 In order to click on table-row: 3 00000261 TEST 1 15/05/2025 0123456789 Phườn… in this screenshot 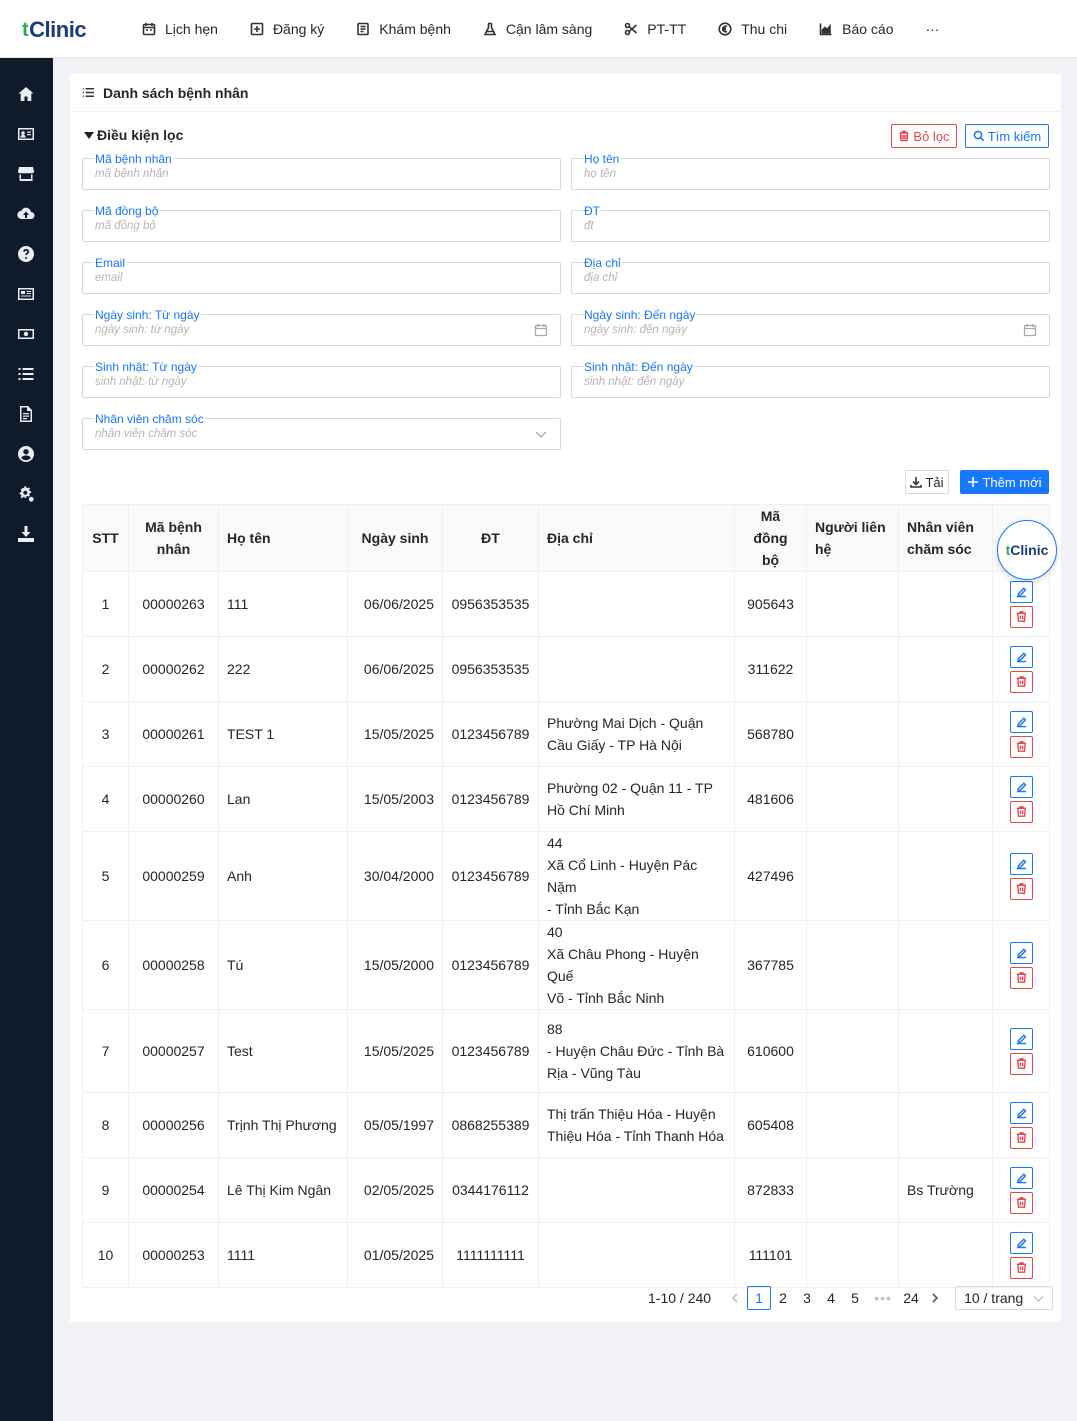, I will do `click(566, 734)`.